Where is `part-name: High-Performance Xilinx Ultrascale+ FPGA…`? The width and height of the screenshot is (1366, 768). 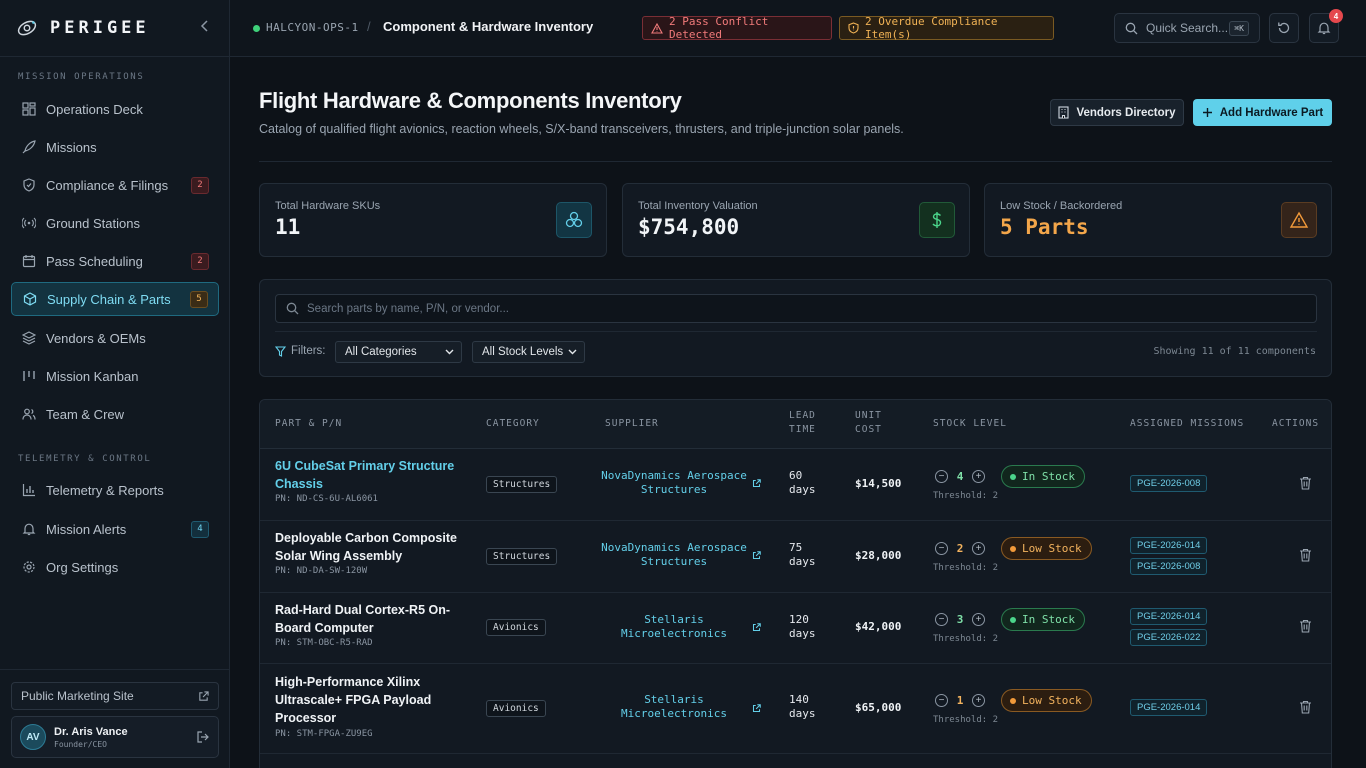 part-name: High-Performance Xilinx Ultrascale+ FPGA… is located at coordinates (370, 700).